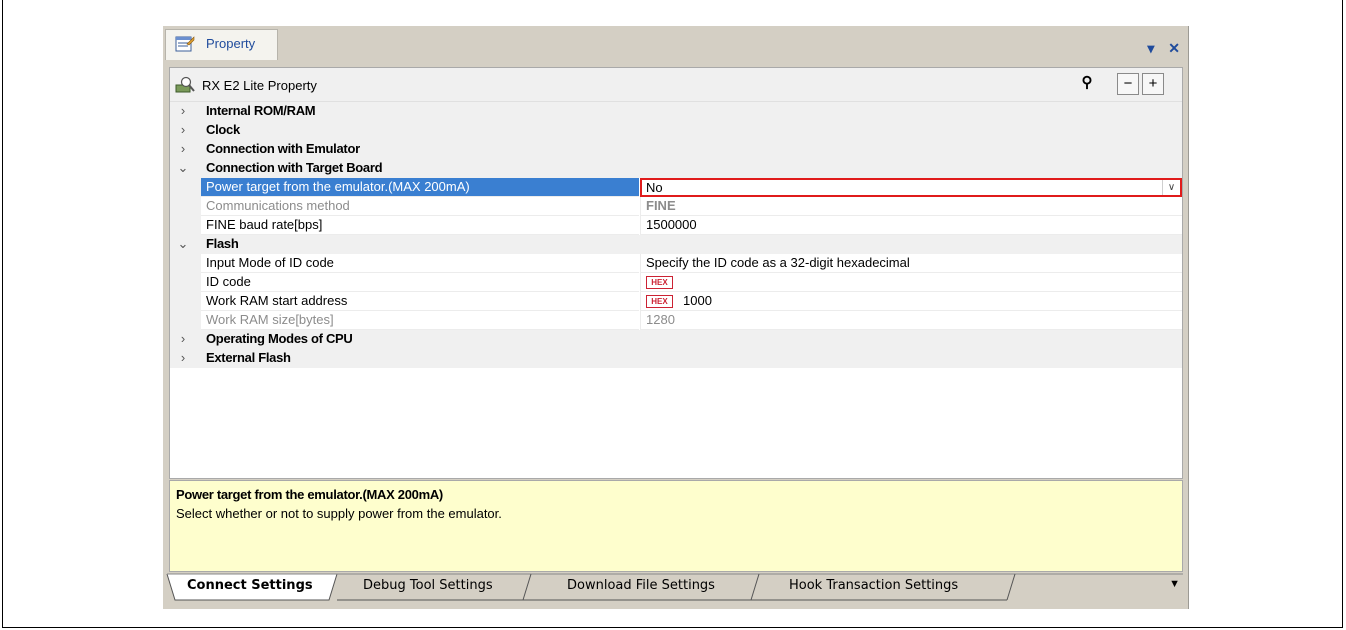 This screenshot has width=1346, height=630. I want to click on tab-debug-tool-settings: Debug Tool Settings, so click(428, 586).